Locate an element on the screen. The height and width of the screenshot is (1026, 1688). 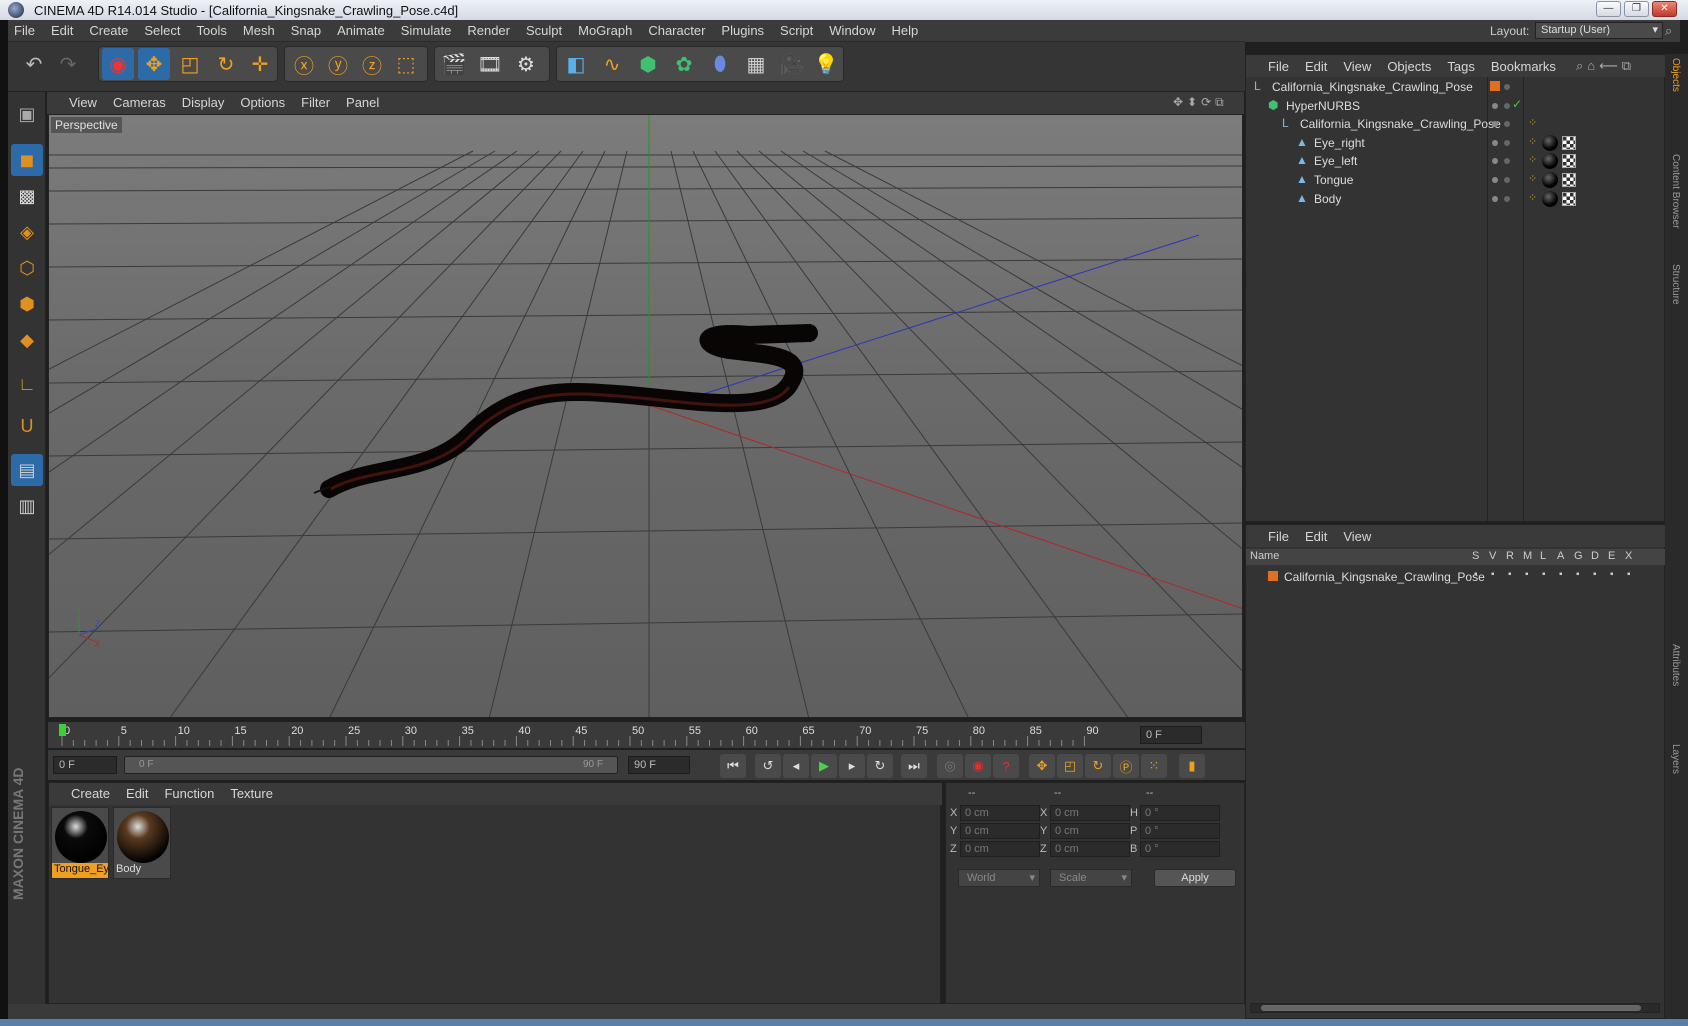
layer-menu-file: File is located at coordinates (1278, 536).